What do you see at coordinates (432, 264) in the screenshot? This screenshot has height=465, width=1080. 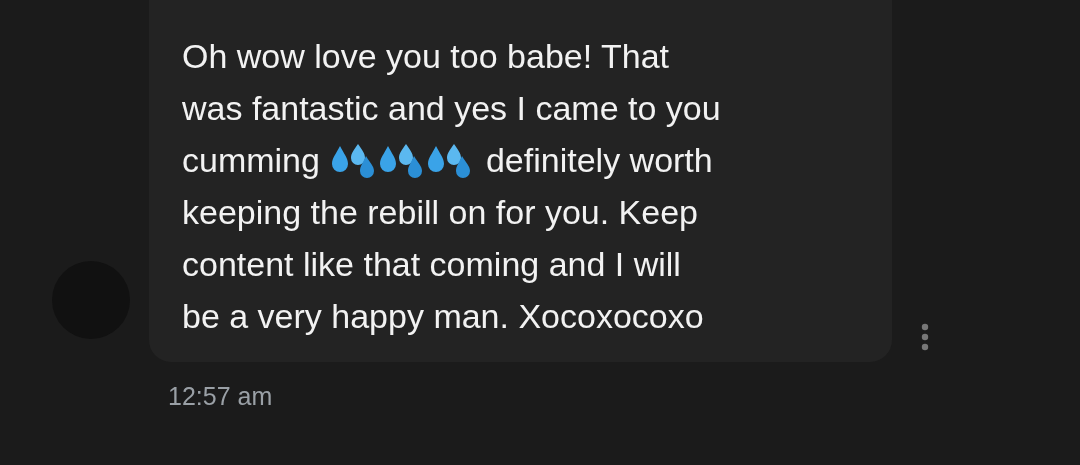 I see `message-text: content like that coming and I will` at bounding box center [432, 264].